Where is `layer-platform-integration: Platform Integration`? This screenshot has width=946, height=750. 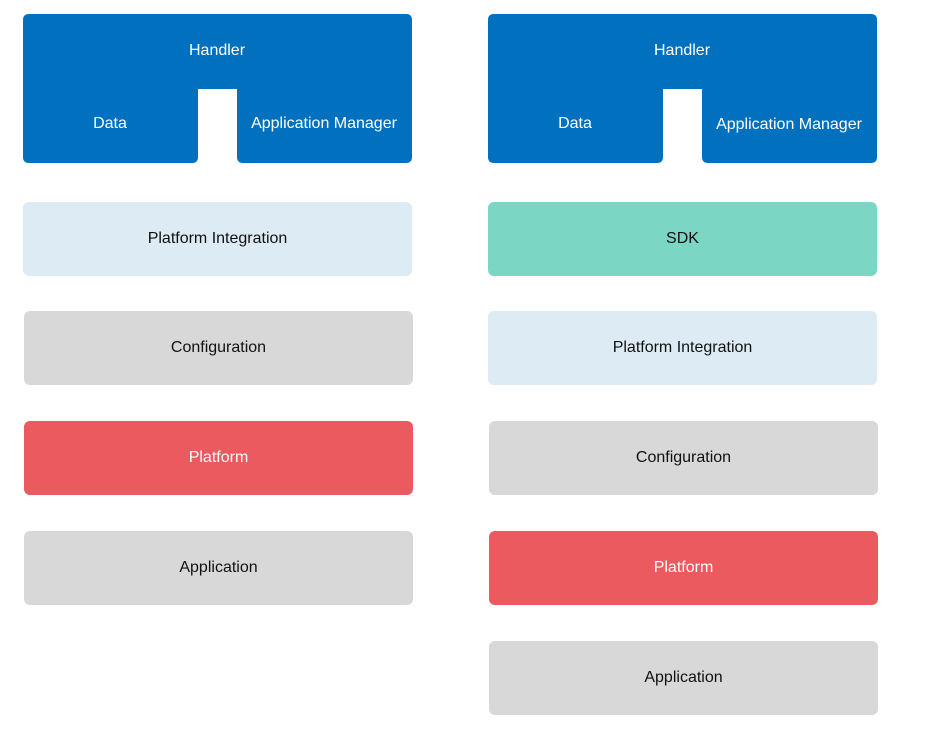
layer-platform-integration: Platform Integration is located at coordinates (682, 348).